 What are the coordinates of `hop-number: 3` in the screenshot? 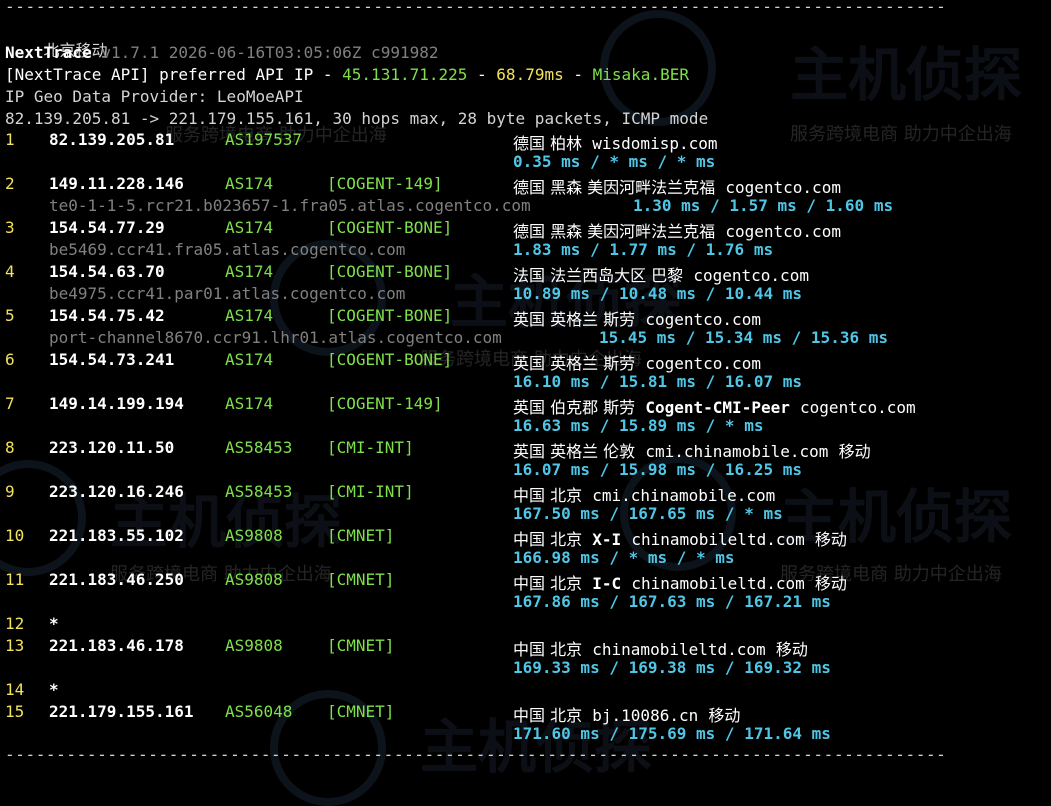 It's located at (10, 227).